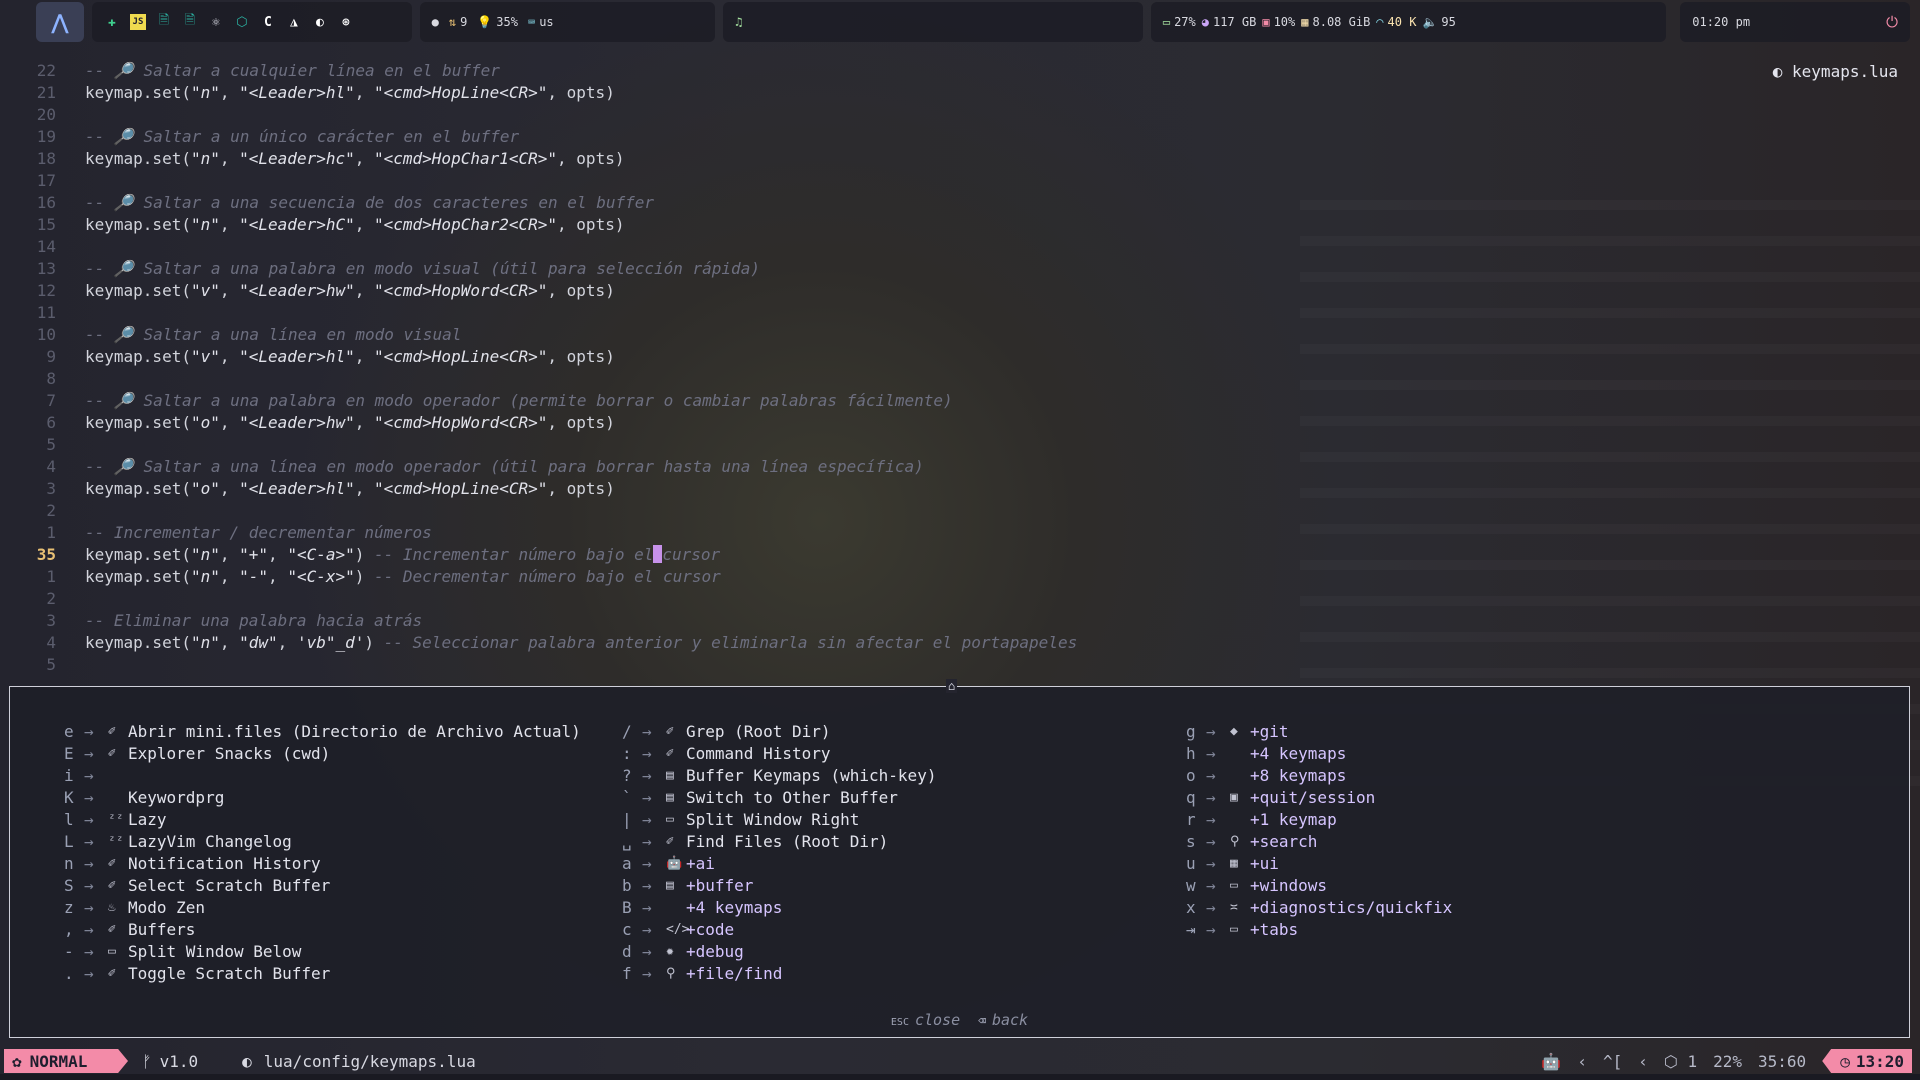 This screenshot has height=1080, width=1920. What do you see at coordinates (294, 22) in the screenshot?
I see `inkscape-icon: ◮` at bounding box center [294, 22].